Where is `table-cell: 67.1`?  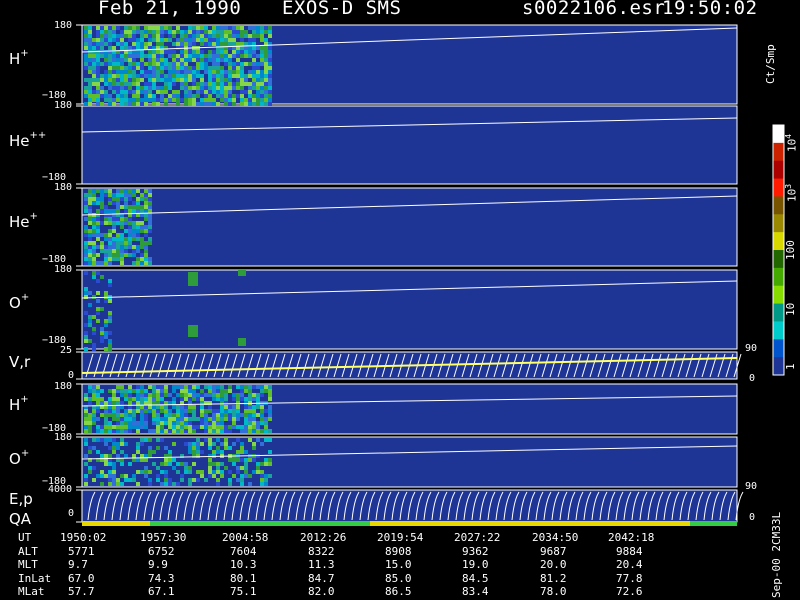
table-cell: 67.1 is located at coordinates (161, 591).